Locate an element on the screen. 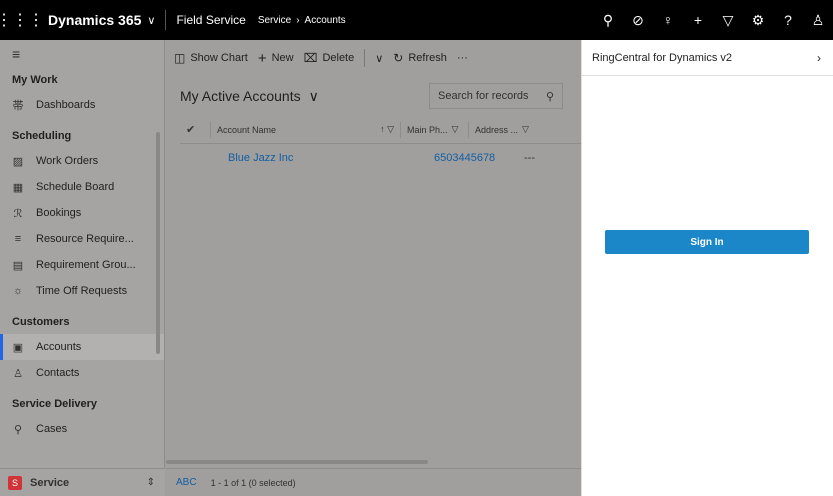  sidebar-item-work-orders: ▨ Work Orders is located at coordinates (82, 161).